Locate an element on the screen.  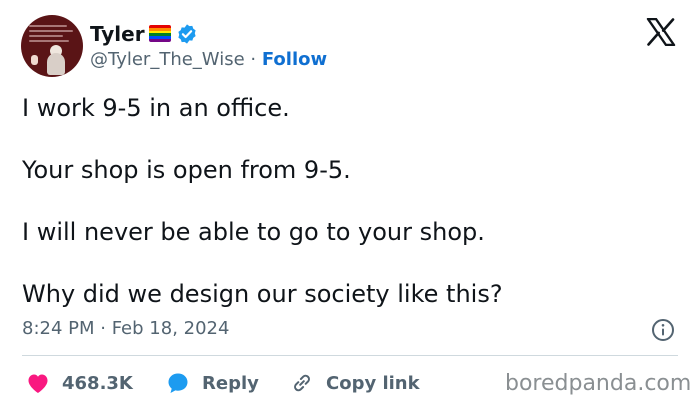
like-button: 468.3K is located at coordinates (79, 383).